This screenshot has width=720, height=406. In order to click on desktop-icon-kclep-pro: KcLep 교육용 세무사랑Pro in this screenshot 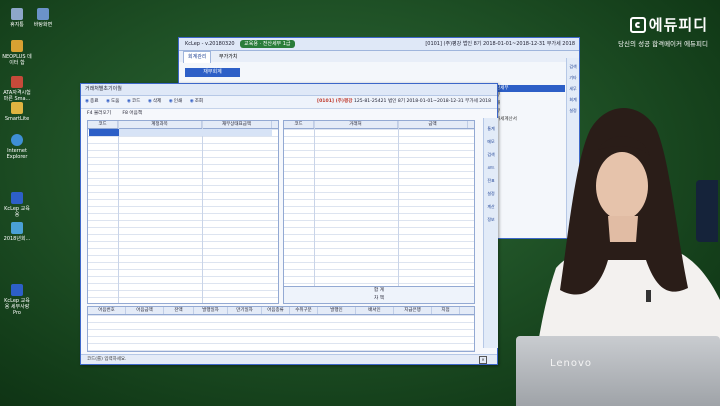, I will do `click(17, 300)`.